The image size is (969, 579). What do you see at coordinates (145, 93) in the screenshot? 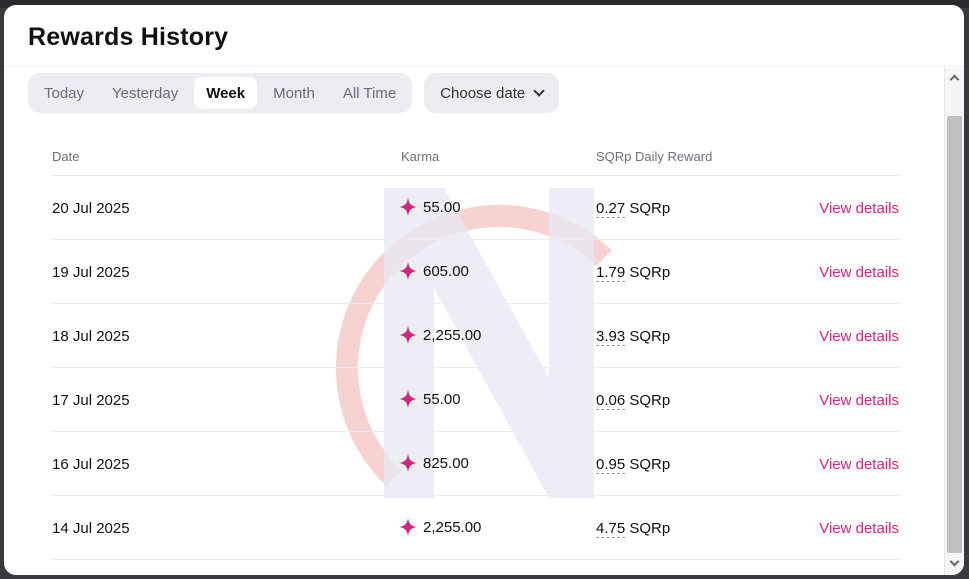
I see `period-tab-yesterday: Yesterday` at bounding box center [145, 93].